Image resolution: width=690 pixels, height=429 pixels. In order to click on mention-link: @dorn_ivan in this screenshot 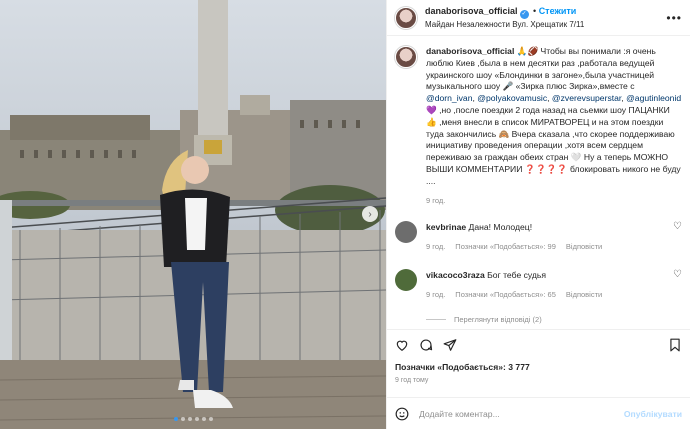, I will do `click(449, 98)`.